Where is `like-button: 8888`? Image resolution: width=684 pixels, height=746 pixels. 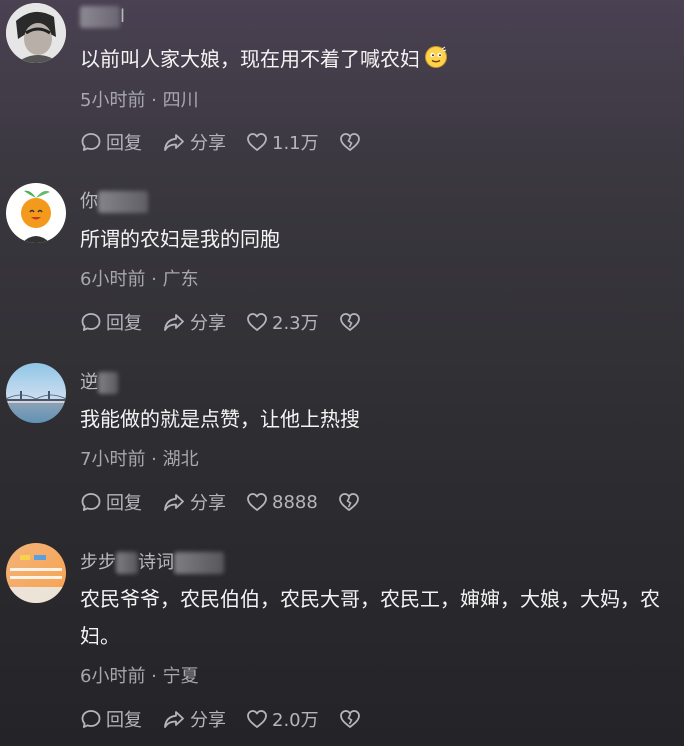
like-button: 8888 is located at coordinates (282, 502).